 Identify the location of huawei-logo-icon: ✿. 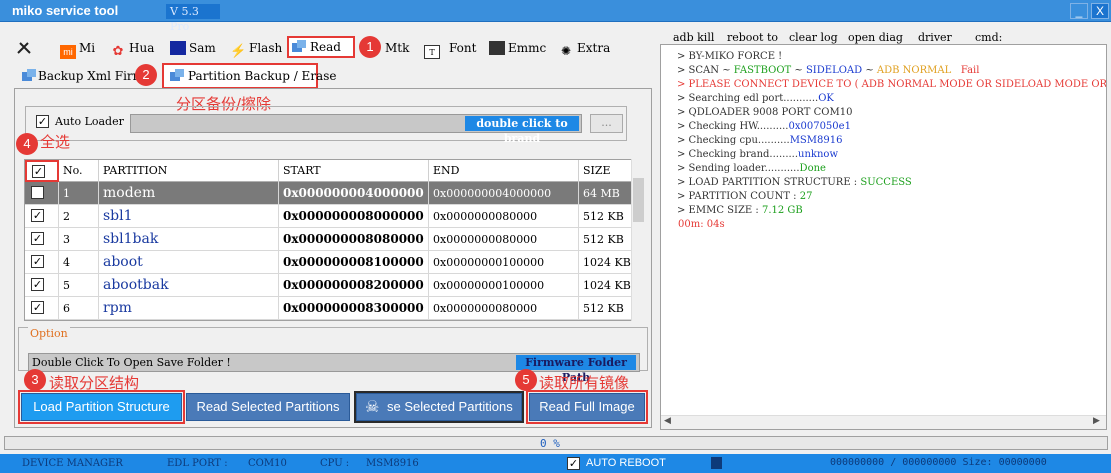
(118, 51).